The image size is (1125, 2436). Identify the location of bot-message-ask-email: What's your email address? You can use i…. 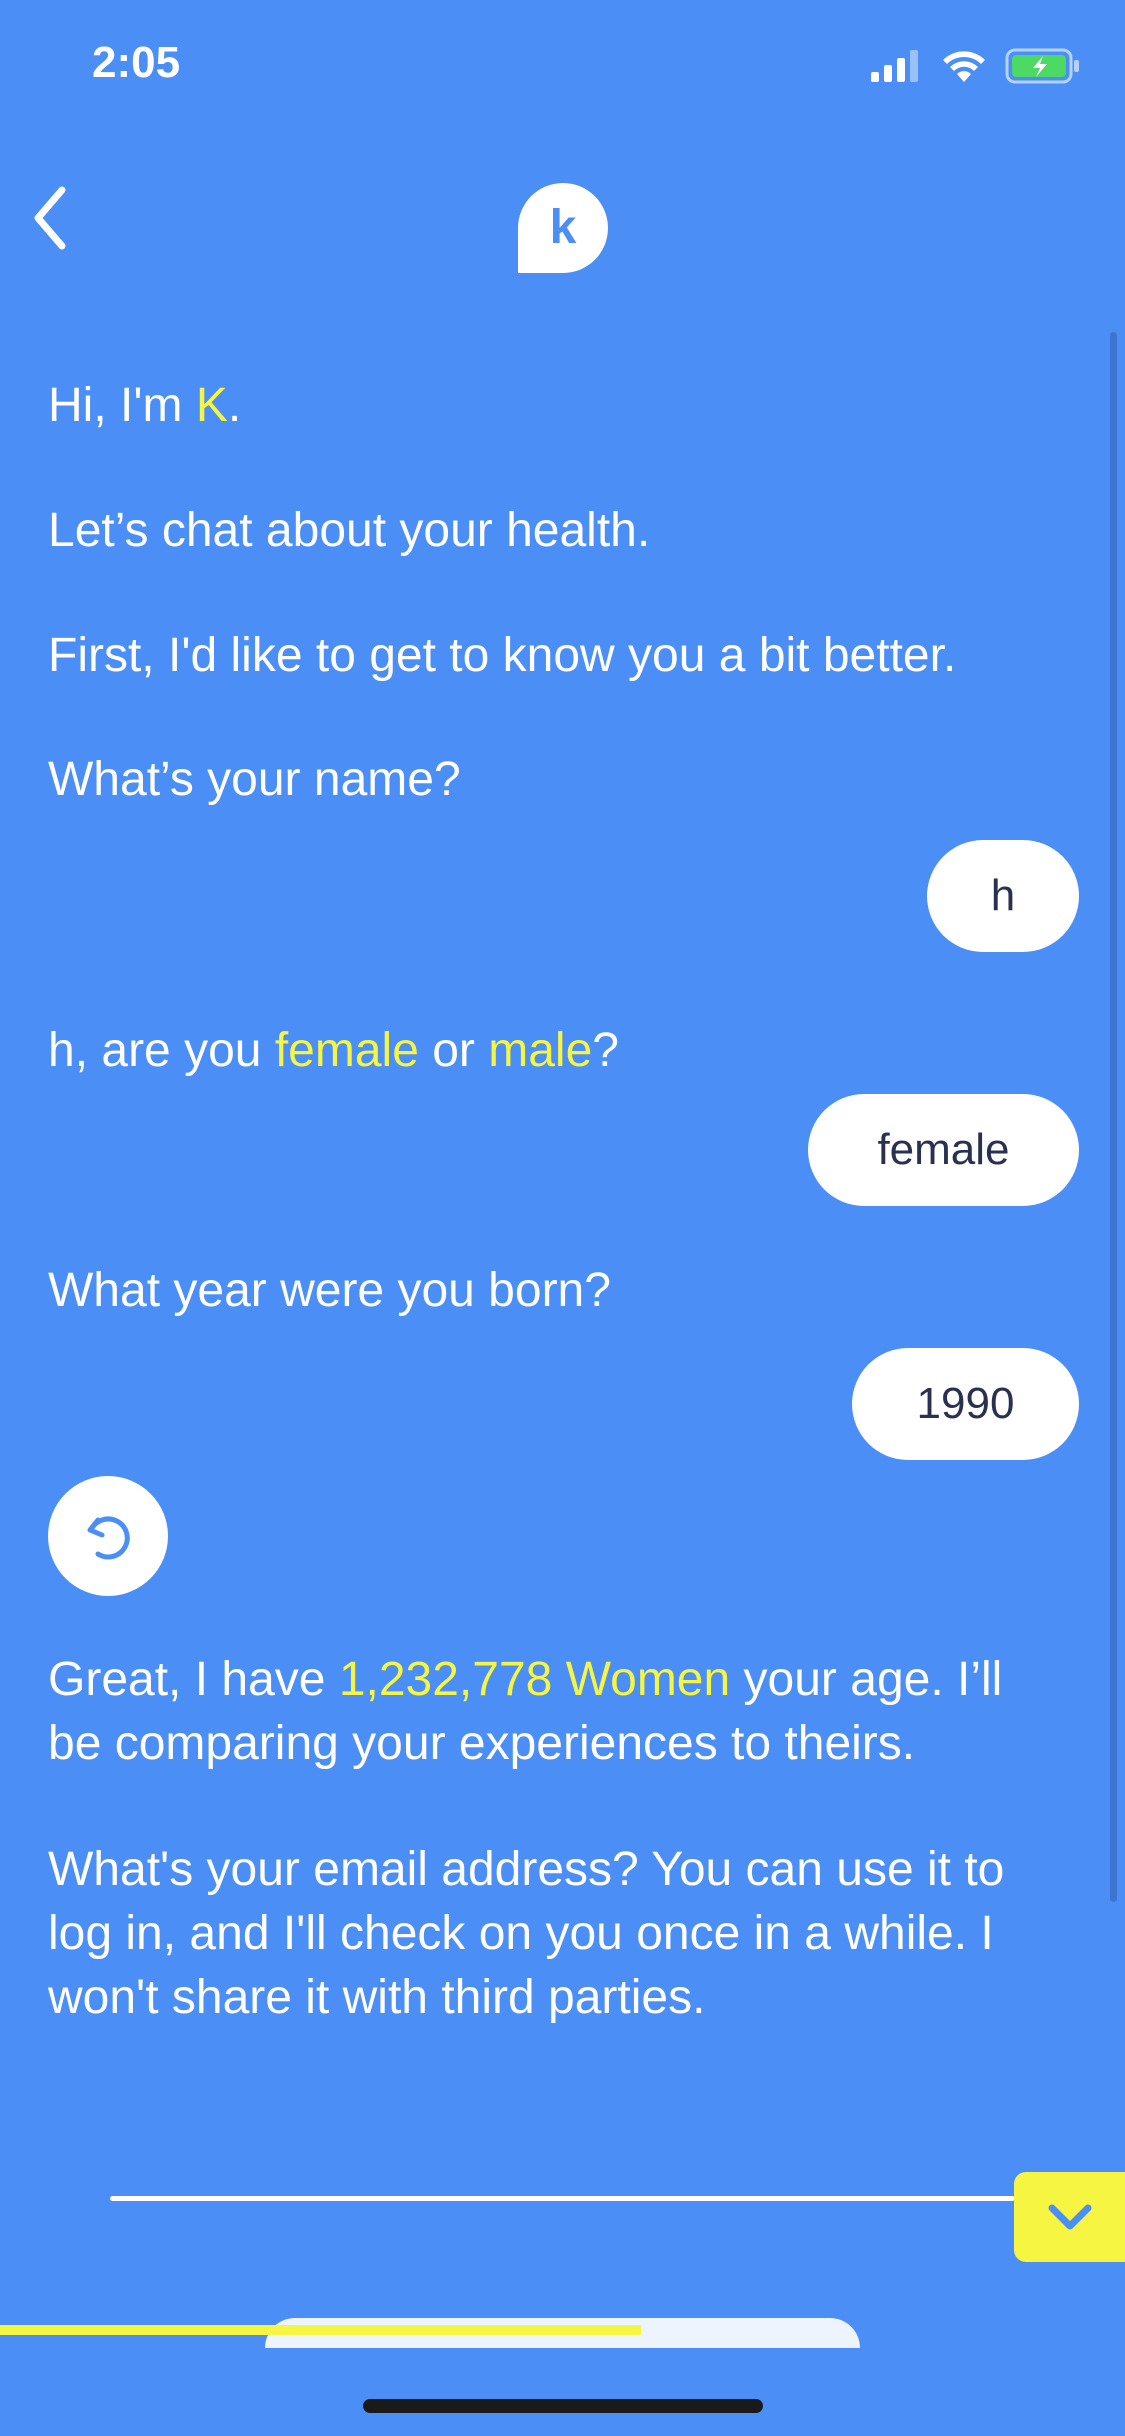
(526, 1933).